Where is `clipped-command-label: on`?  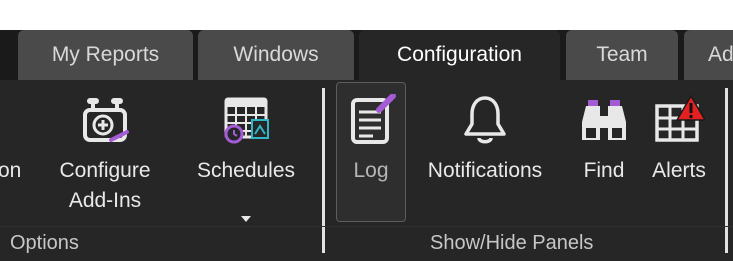
clipped-command-label: on is located at coordinates (10, 171).